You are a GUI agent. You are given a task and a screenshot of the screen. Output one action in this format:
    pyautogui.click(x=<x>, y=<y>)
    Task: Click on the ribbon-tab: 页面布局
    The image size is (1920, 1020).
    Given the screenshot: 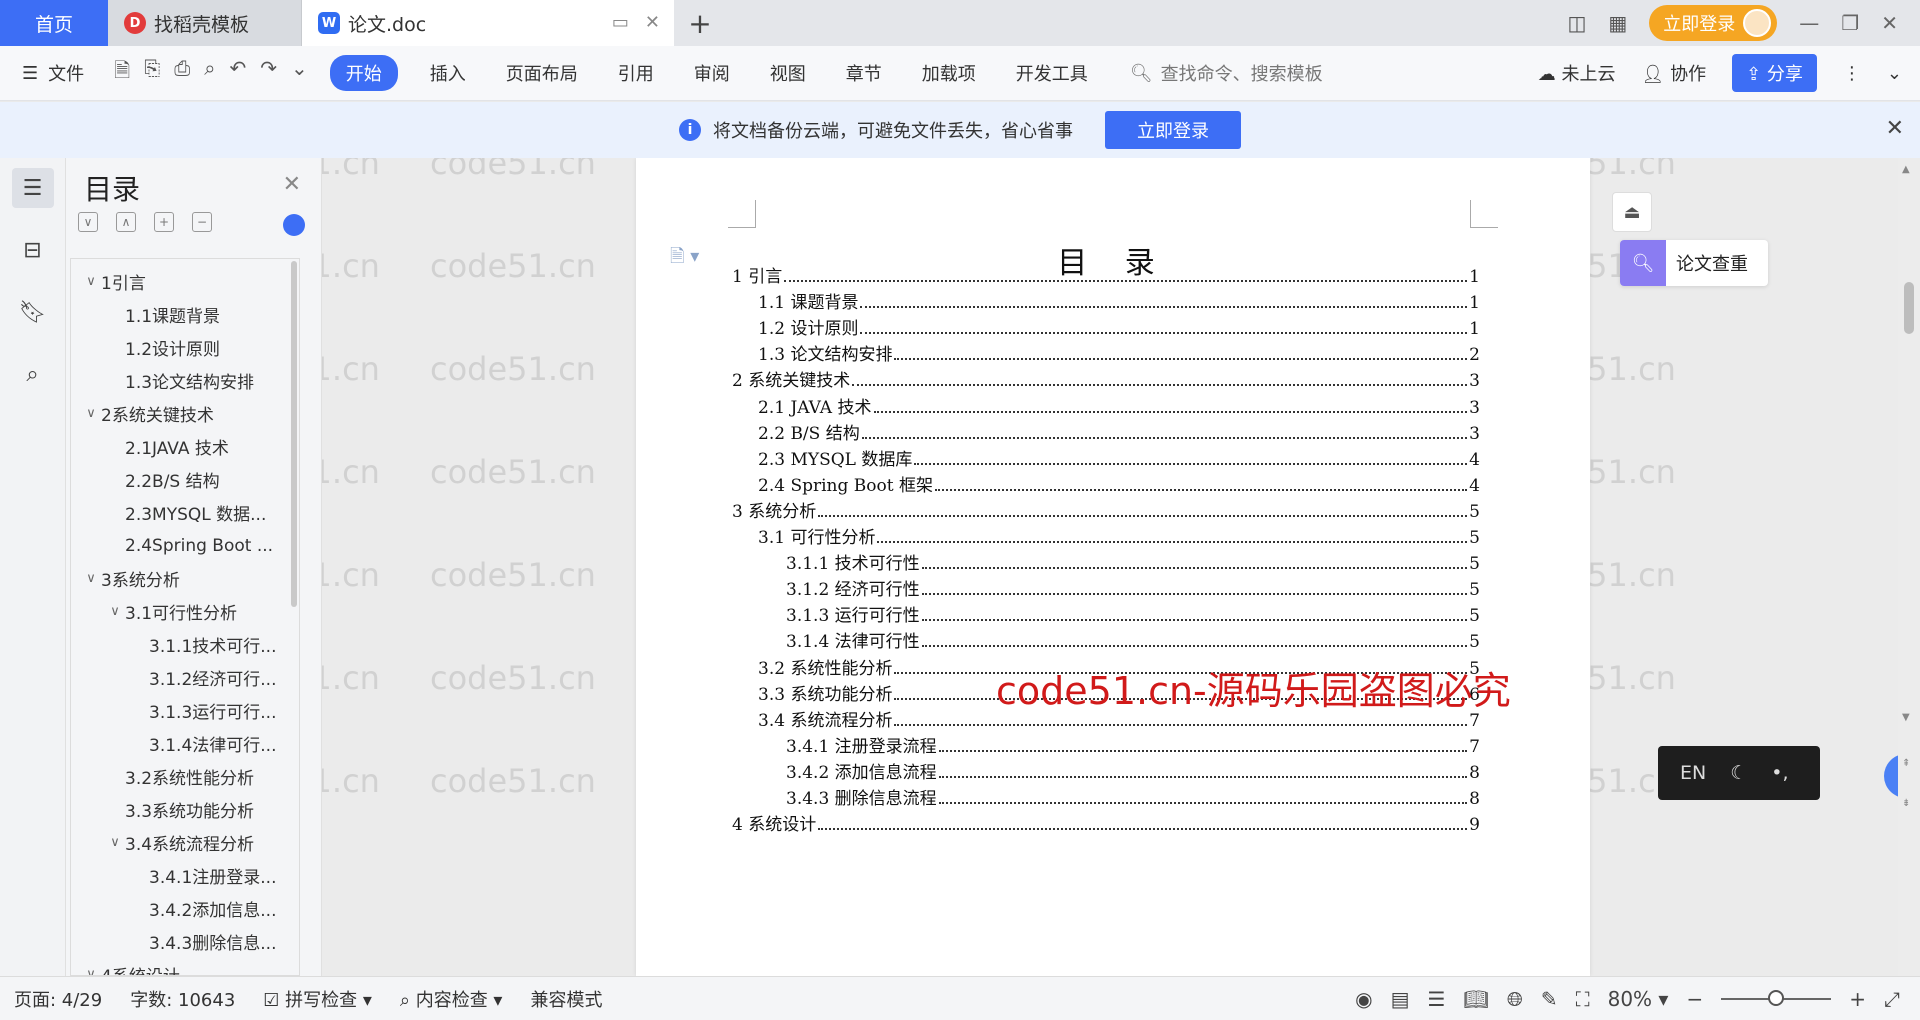 What is the action you would take?
    pyautogui.click(x=542, y=73)
    